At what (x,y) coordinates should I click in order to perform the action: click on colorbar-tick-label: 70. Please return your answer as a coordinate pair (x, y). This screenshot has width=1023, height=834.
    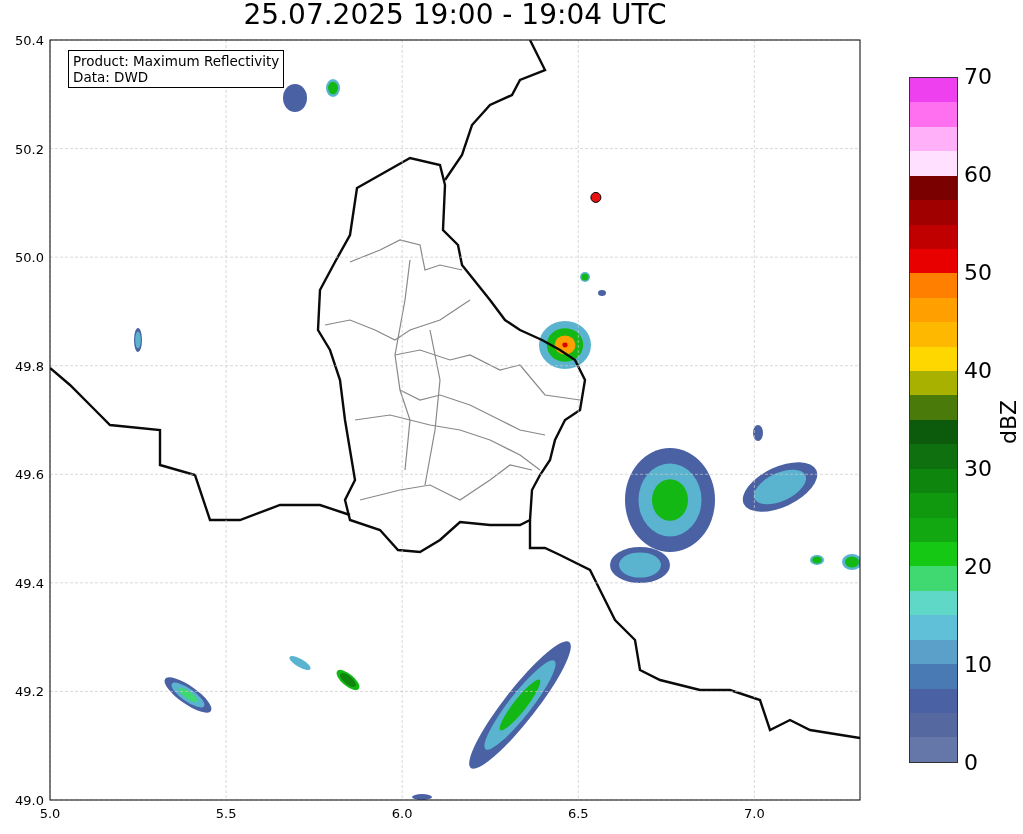
    Looking at the image, I should click on (978, 77).